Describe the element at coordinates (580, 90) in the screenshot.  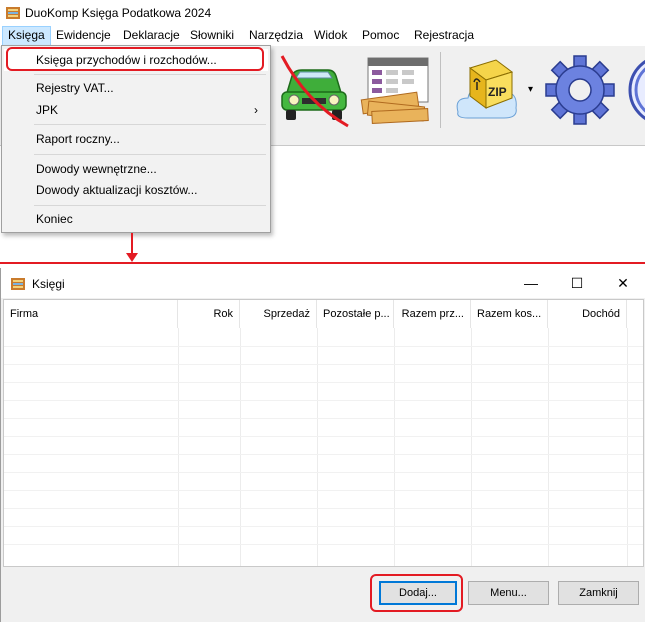
I see `gear-icon` at that location.